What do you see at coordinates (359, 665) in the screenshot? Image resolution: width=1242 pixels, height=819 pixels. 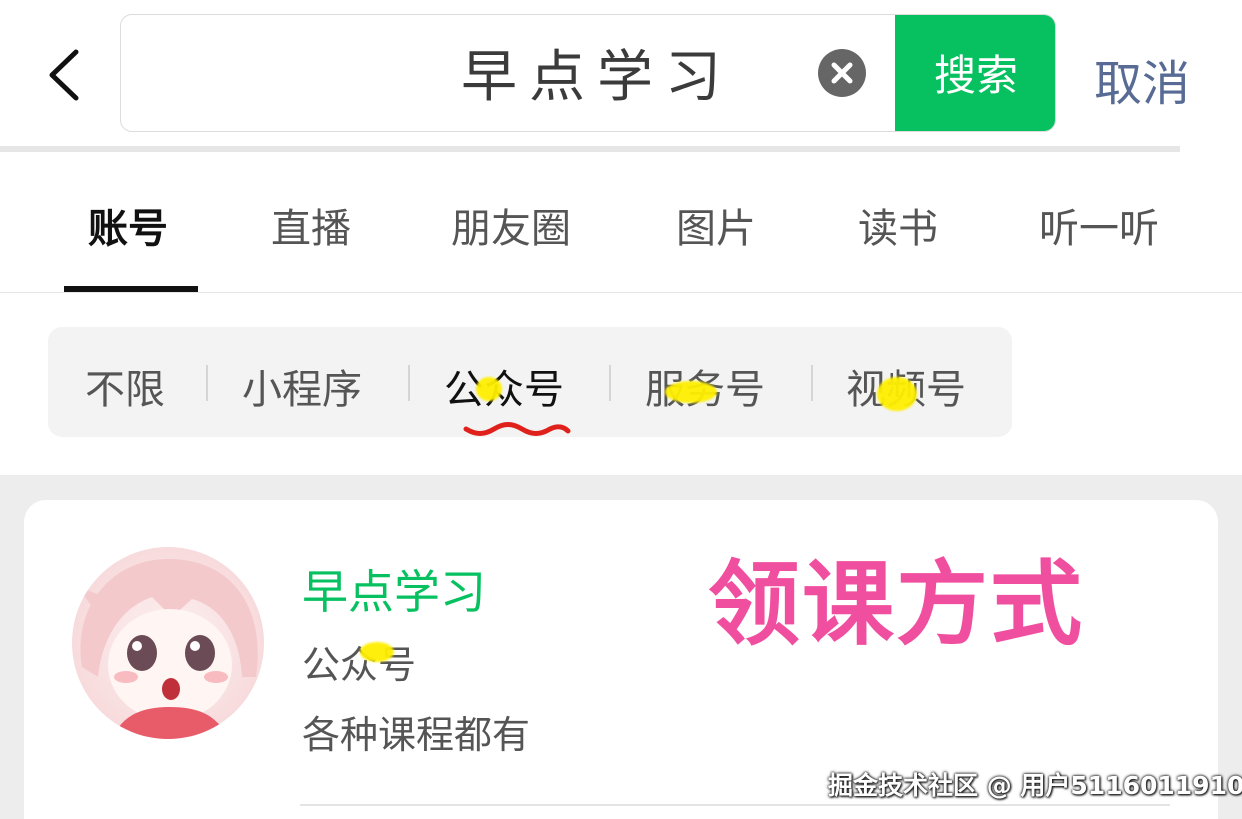 I see `result-type: 公众号` at bounding box center [359, 665].